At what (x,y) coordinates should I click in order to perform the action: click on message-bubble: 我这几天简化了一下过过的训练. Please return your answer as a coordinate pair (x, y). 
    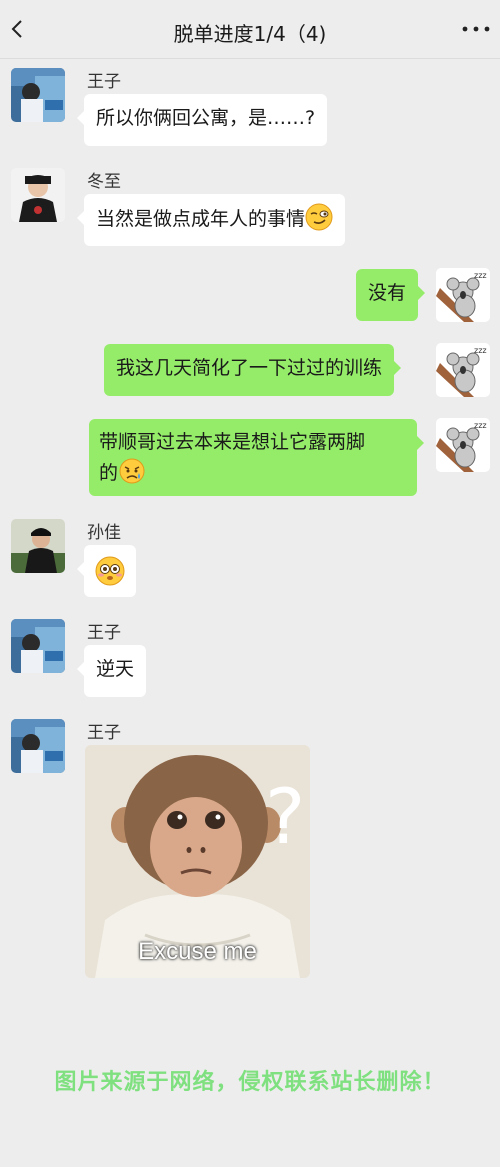
    Looking at the image, I should click on (253, 370).